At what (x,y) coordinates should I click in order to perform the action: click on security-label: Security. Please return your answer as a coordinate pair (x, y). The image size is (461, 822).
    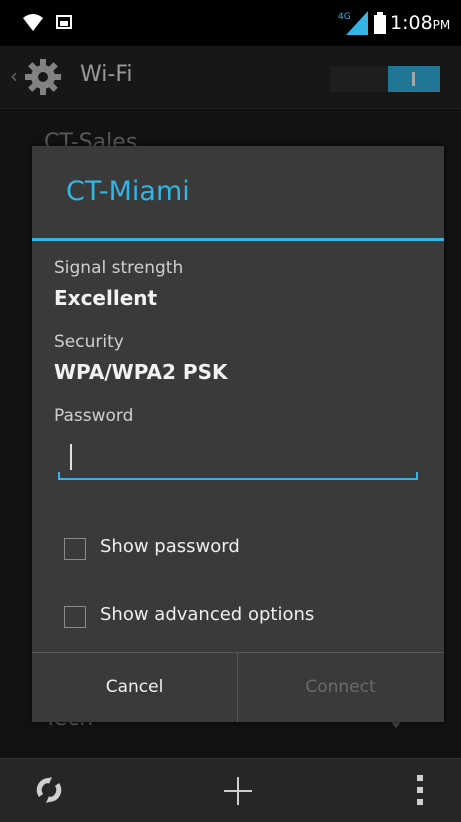
    Looking at the image, I should click on (89, 342).